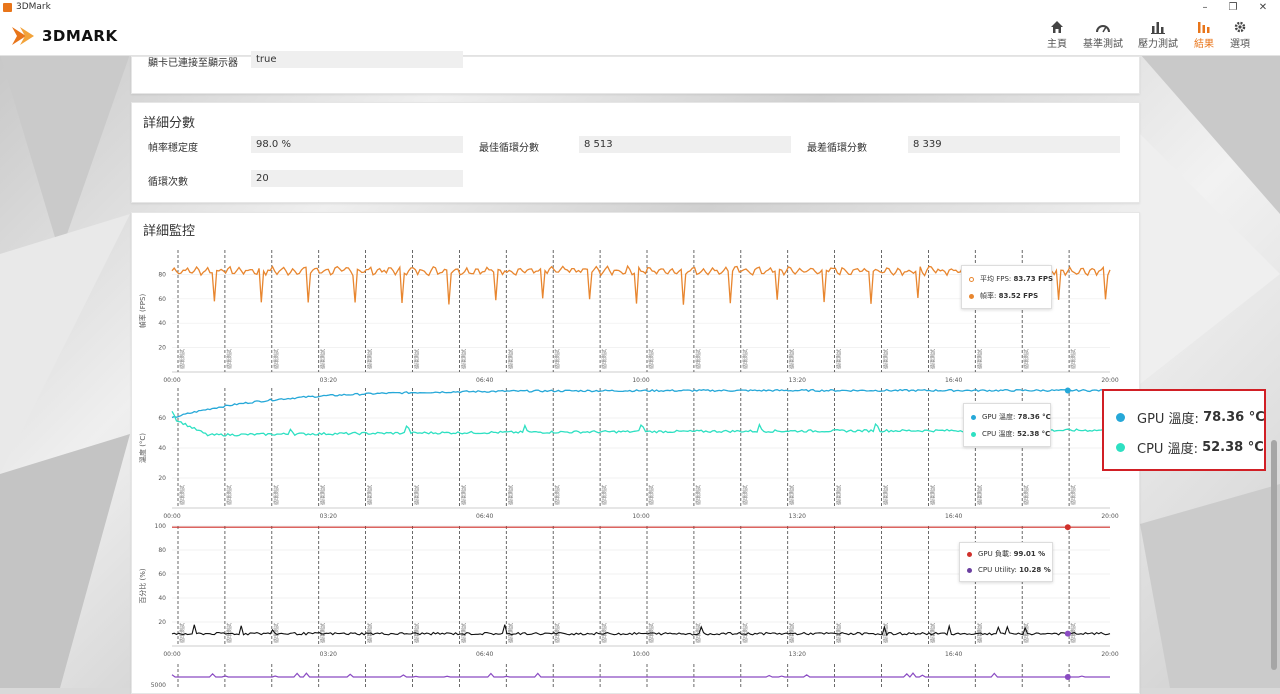 The image size is (1280, 694). I want to click on cpu-temp-marker-icon, so click(973, 434).